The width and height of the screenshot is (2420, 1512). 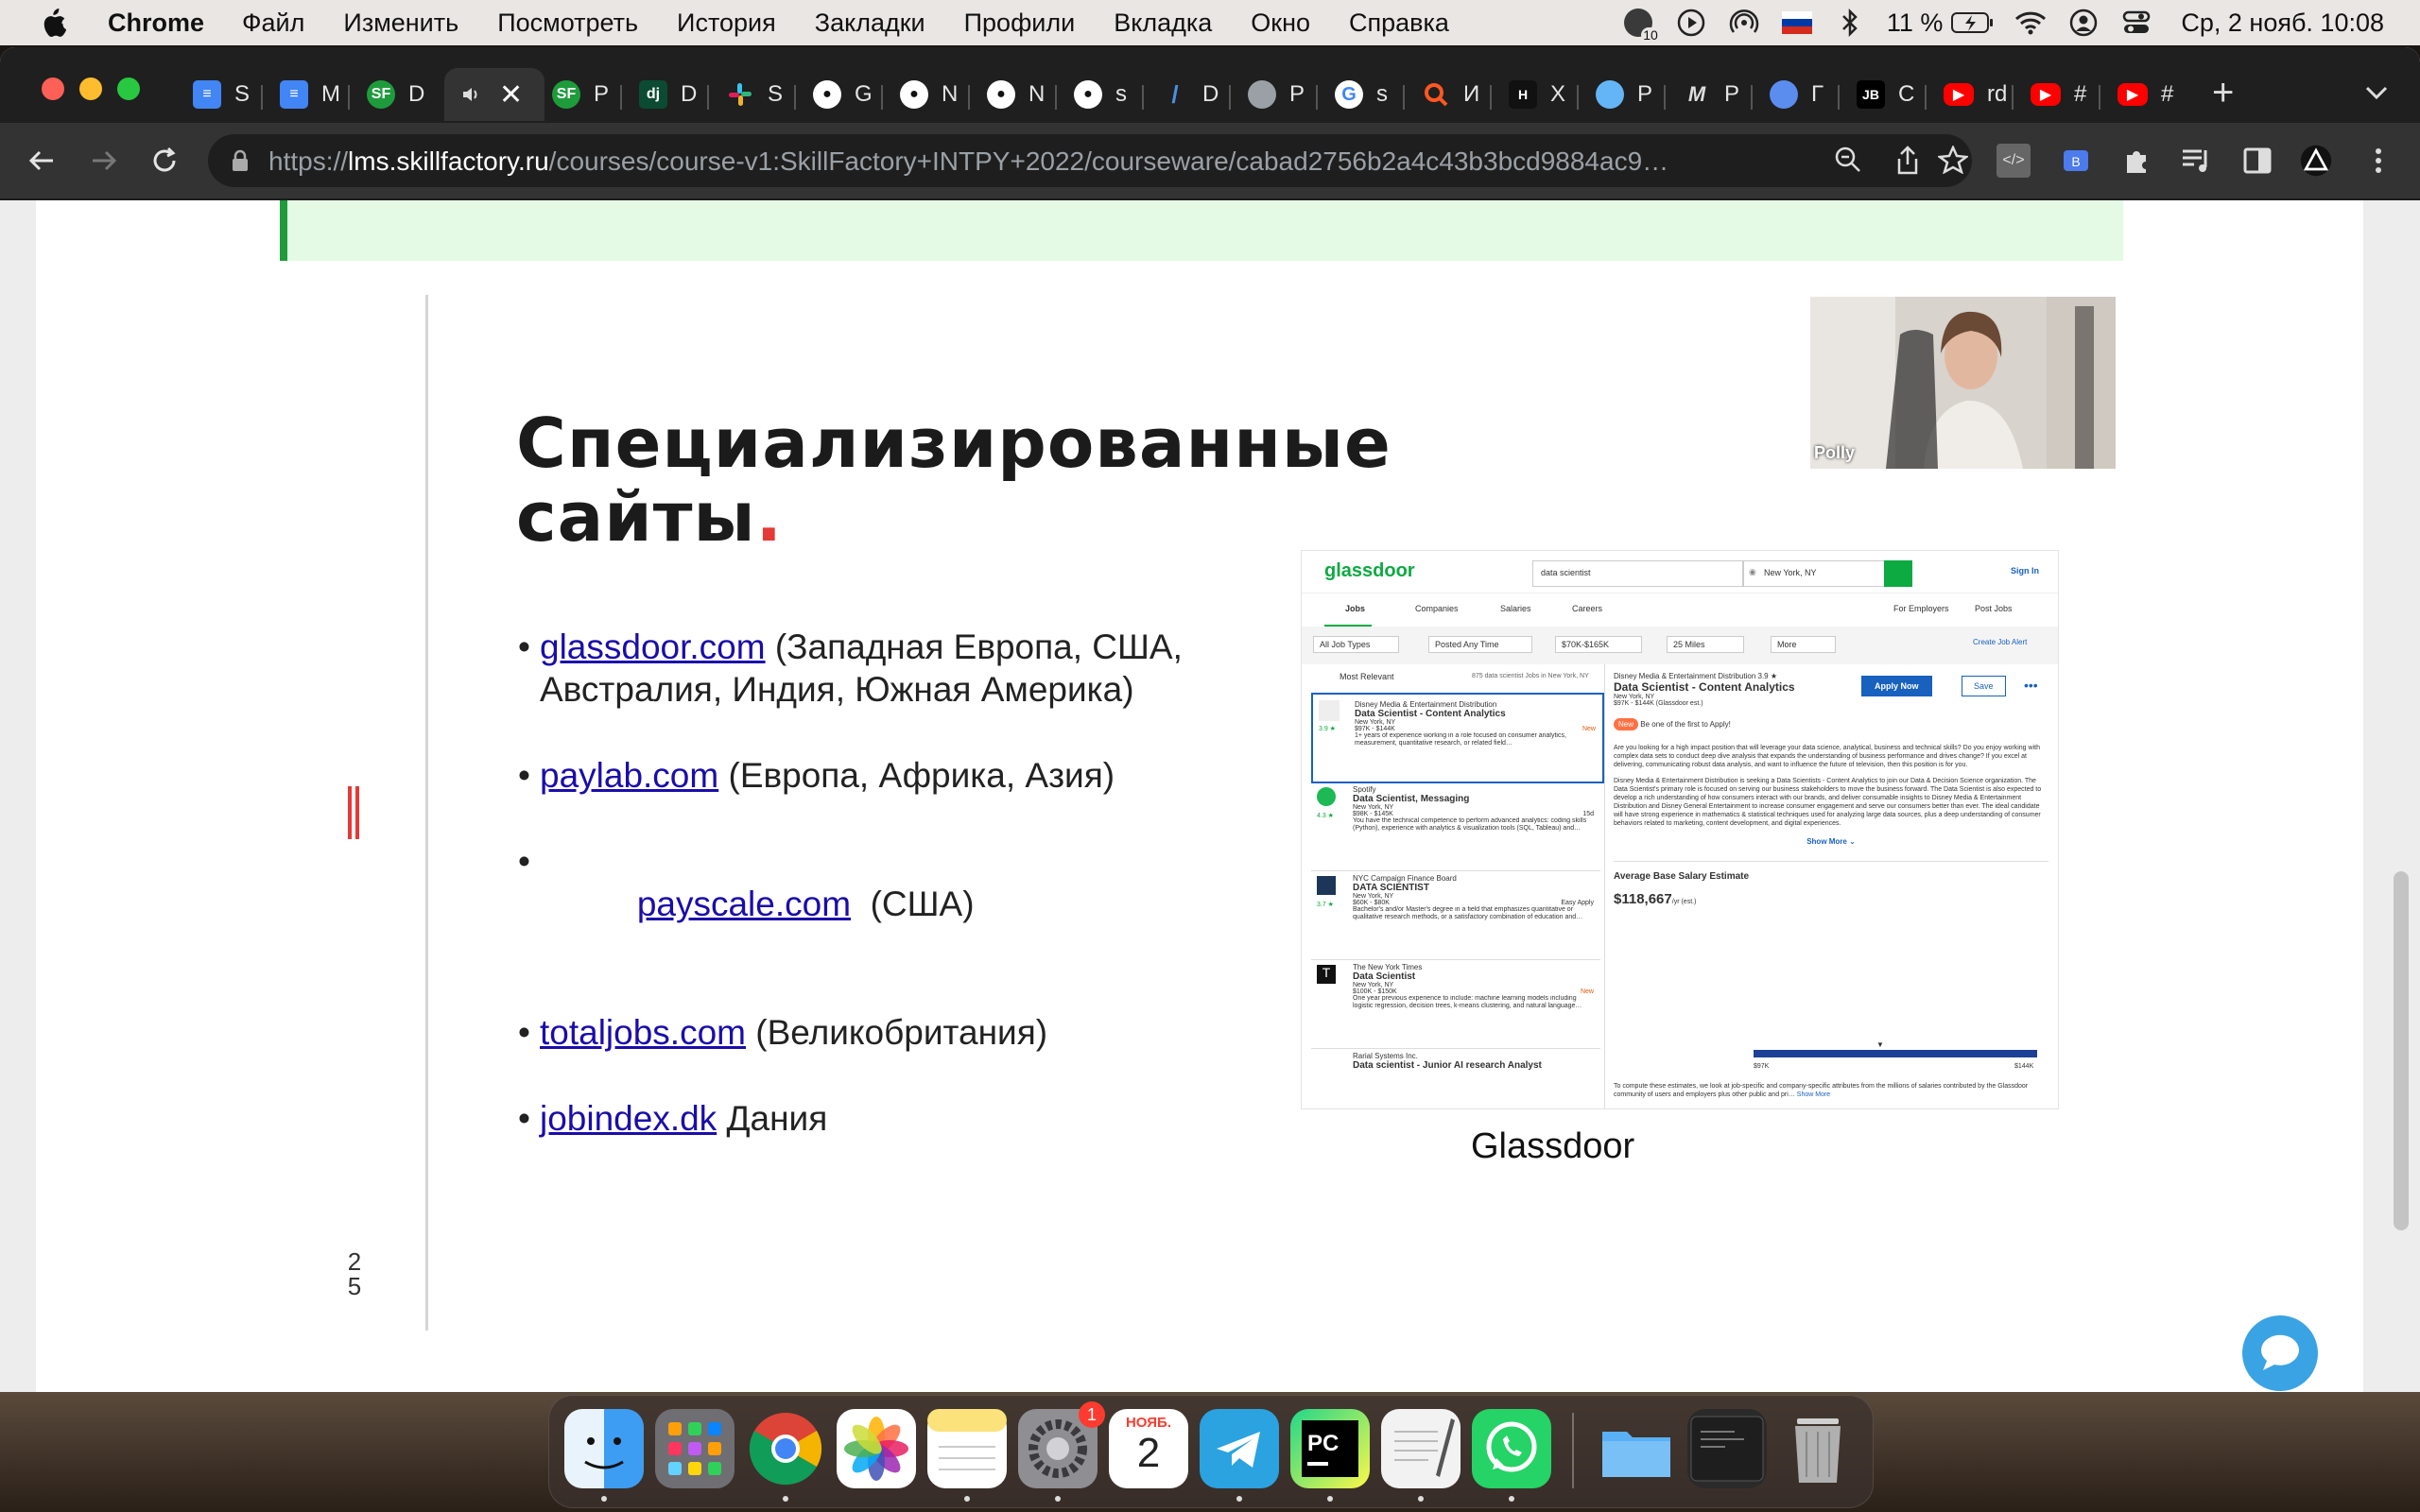 I want to click on lock-icon, so click(x=241, y=163).